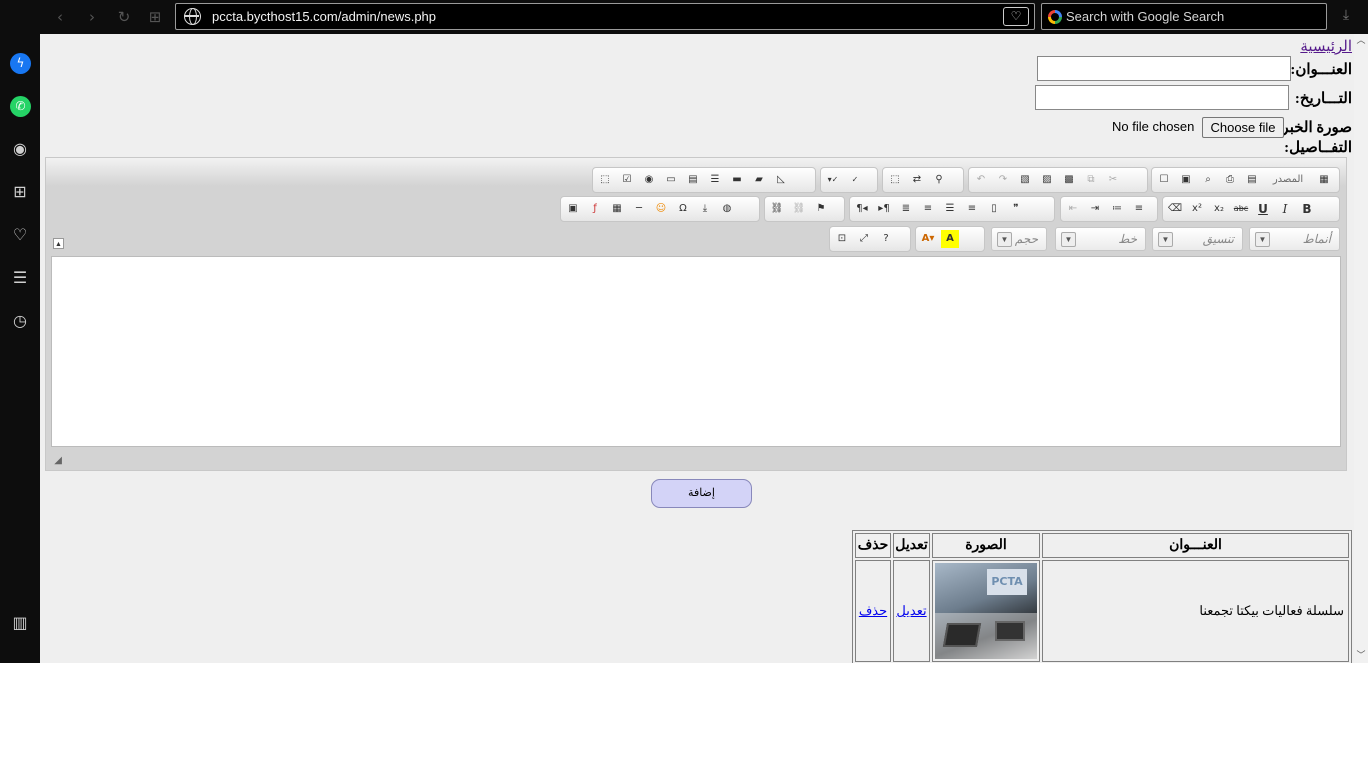 The width and height of the screenshot is (1368, 768). Describe the element at coordinates (58, 243) in the screenshot. I see `collapse-toolbar-icon: ▲` at that location.